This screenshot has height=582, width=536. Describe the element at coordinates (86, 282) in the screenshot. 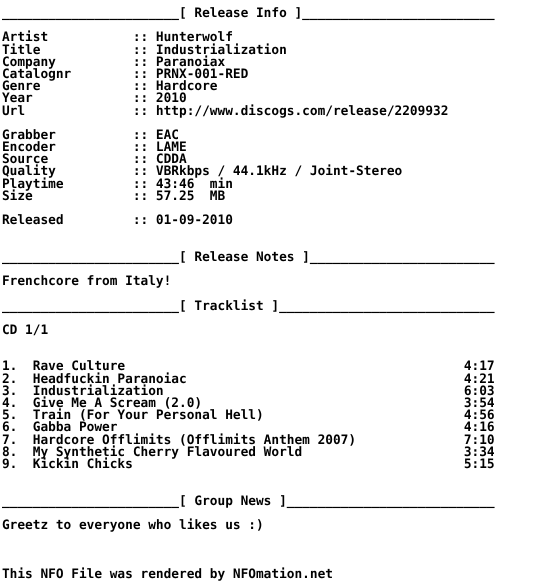

I see `nfo-line-22: Frenchcore from Italy!` at that location.